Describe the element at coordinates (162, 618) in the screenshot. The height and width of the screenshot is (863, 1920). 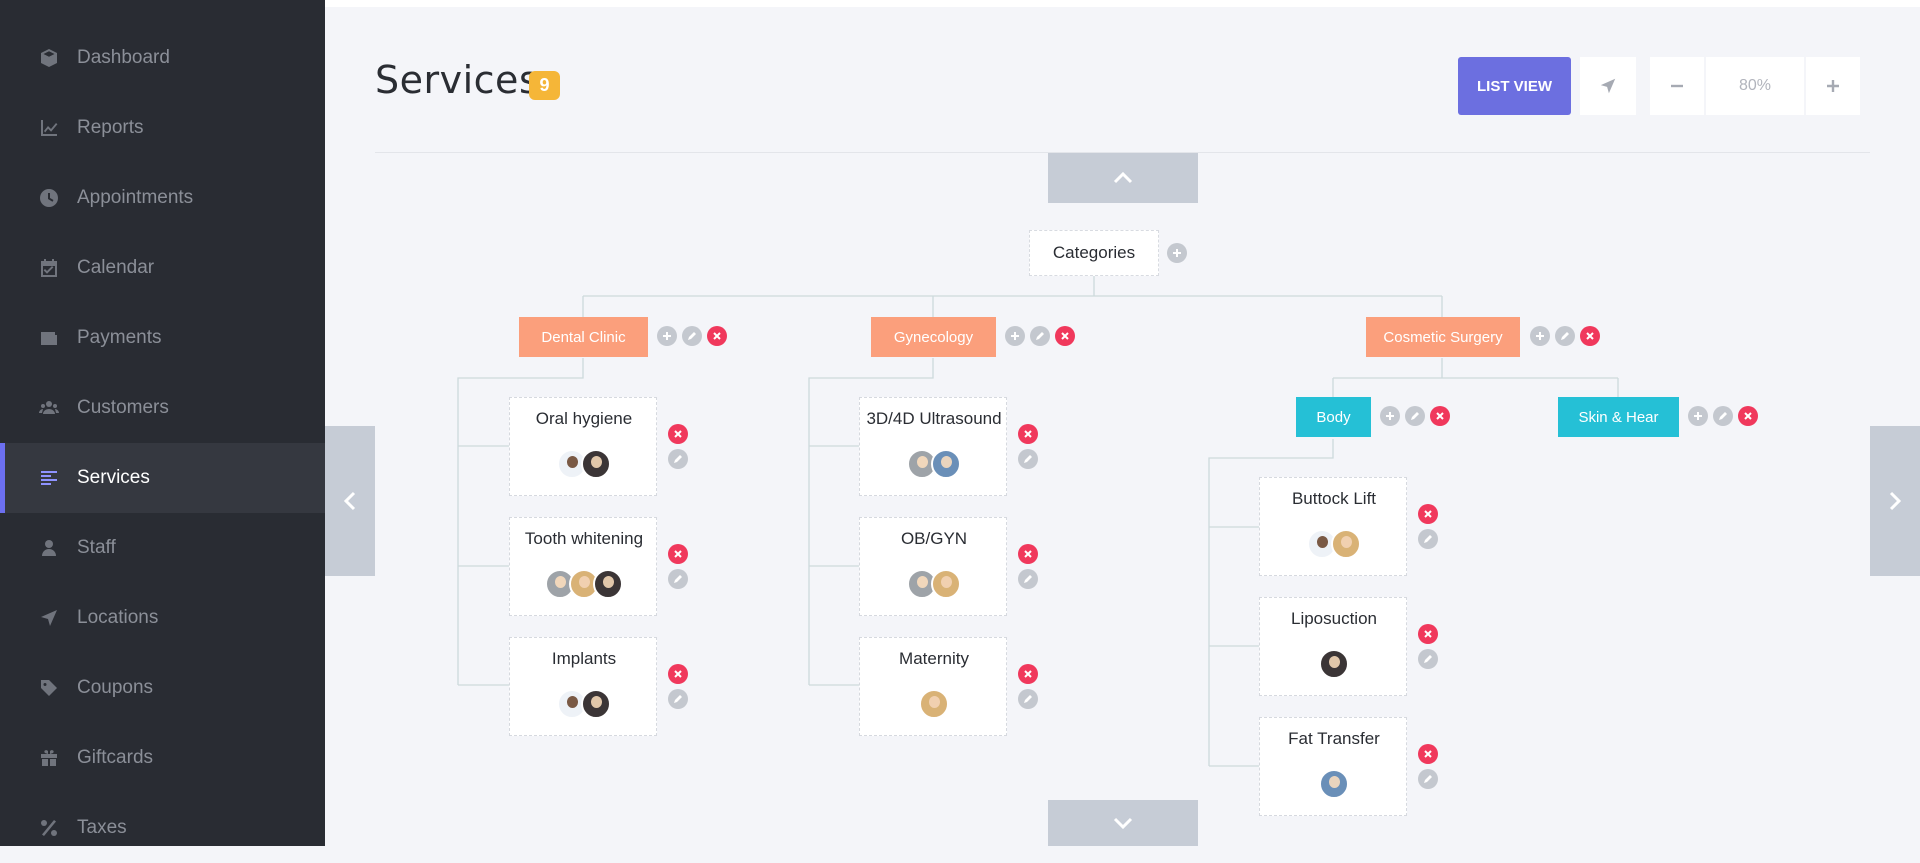
I see `sidebar-item-locations: Locations` at that location.